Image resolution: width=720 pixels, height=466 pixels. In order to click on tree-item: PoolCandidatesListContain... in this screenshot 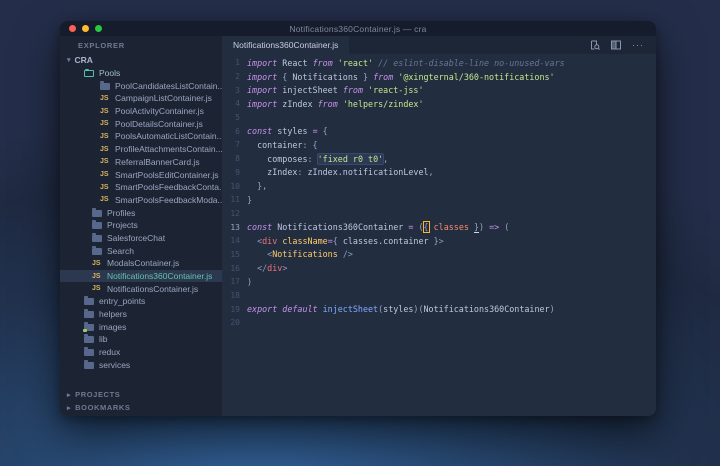, I will do `click(141, 85)`.